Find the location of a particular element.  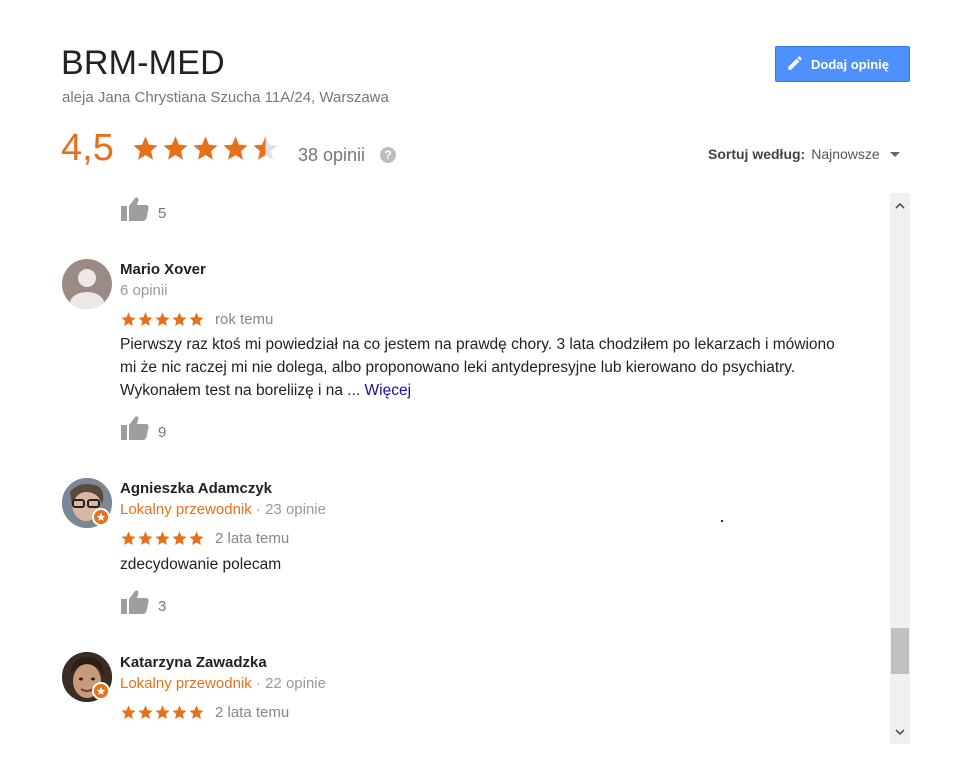

reviewer-meta: Lokalny przewodnik · 23 opinie is located at coordinates (223, 509).